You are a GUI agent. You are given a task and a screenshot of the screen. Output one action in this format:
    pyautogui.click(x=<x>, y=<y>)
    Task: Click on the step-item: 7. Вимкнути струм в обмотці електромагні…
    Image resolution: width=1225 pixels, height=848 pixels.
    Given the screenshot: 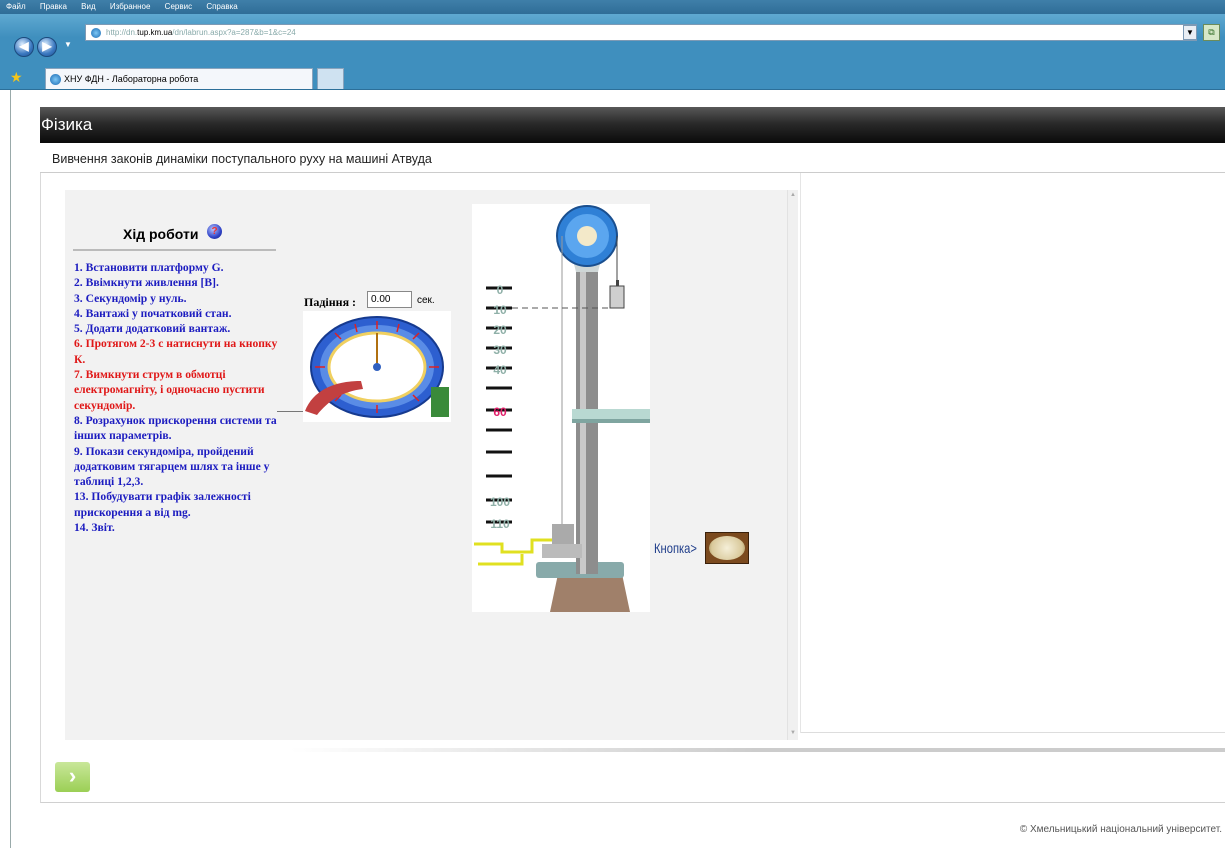 What is the action you would take?
    pyautogui.click(x=169, y=390)
    